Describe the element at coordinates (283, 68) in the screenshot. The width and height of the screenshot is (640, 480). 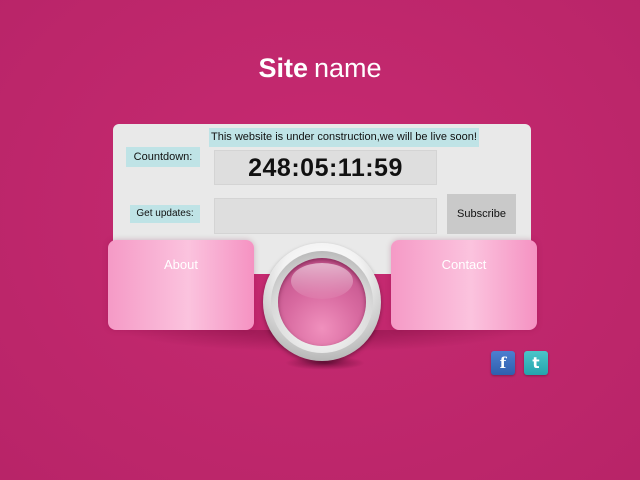
I see `site-title-bold: Site` at that location.